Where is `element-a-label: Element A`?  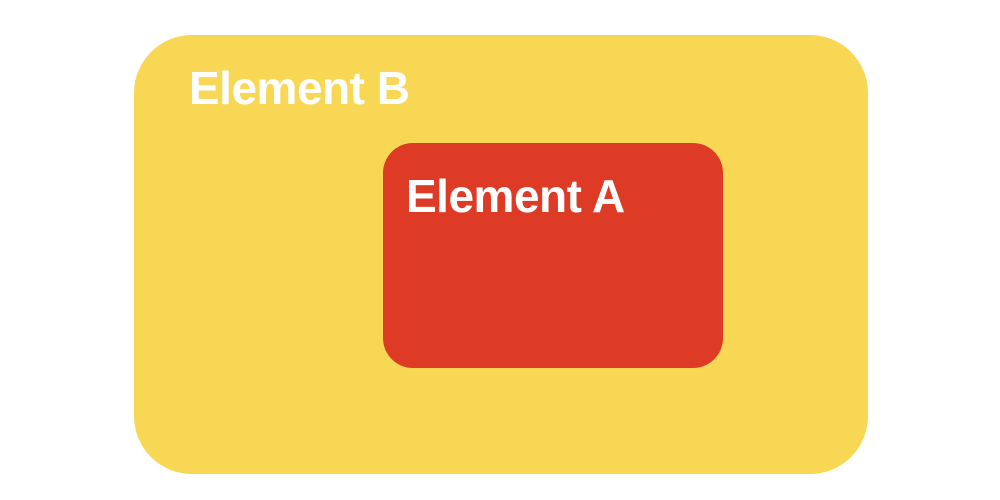
element-a-label: Element A is located at coordinates (515, 196).